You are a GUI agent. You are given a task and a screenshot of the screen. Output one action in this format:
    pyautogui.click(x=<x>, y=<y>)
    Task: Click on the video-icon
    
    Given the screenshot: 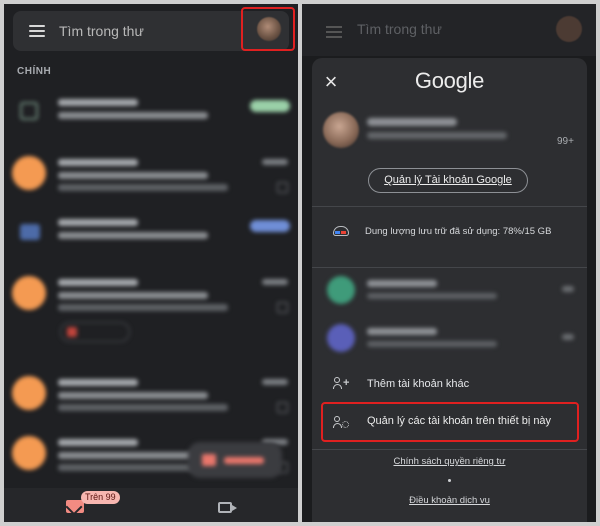 What is the action you would take?
    pyautogui.click(x=227, y=507)
    